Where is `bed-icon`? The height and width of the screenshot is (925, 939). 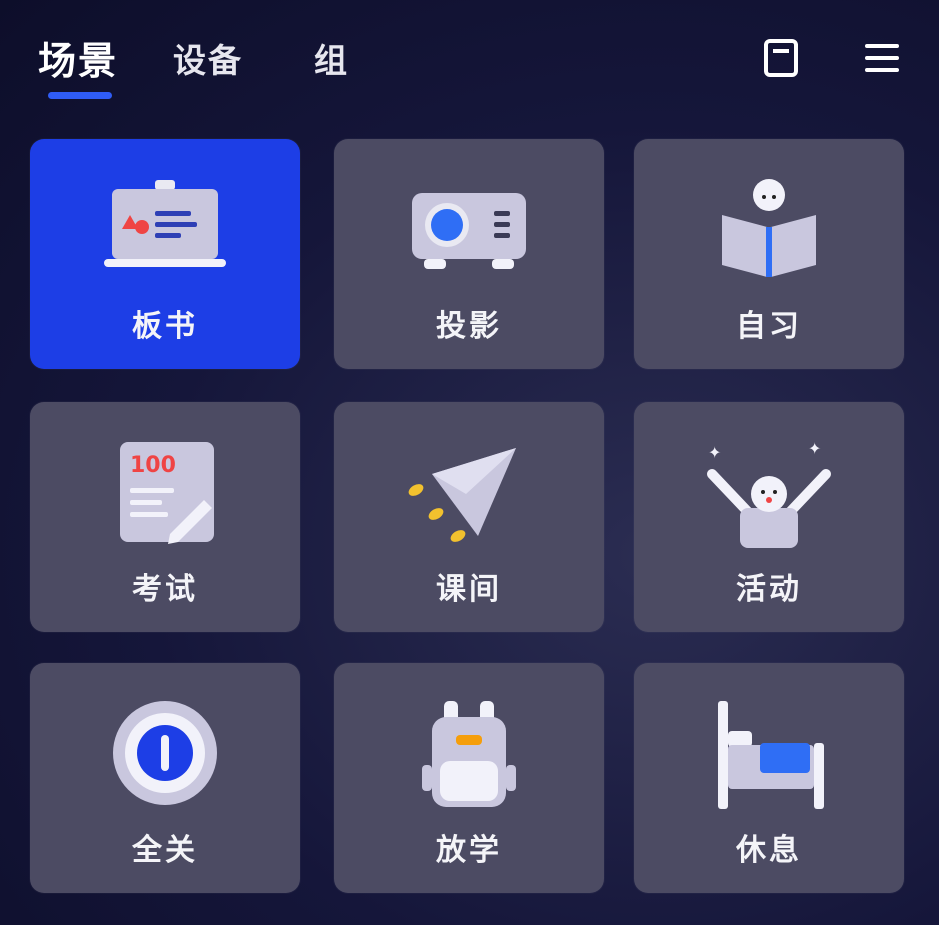 bed-icon is located at coordinates (769, 754).